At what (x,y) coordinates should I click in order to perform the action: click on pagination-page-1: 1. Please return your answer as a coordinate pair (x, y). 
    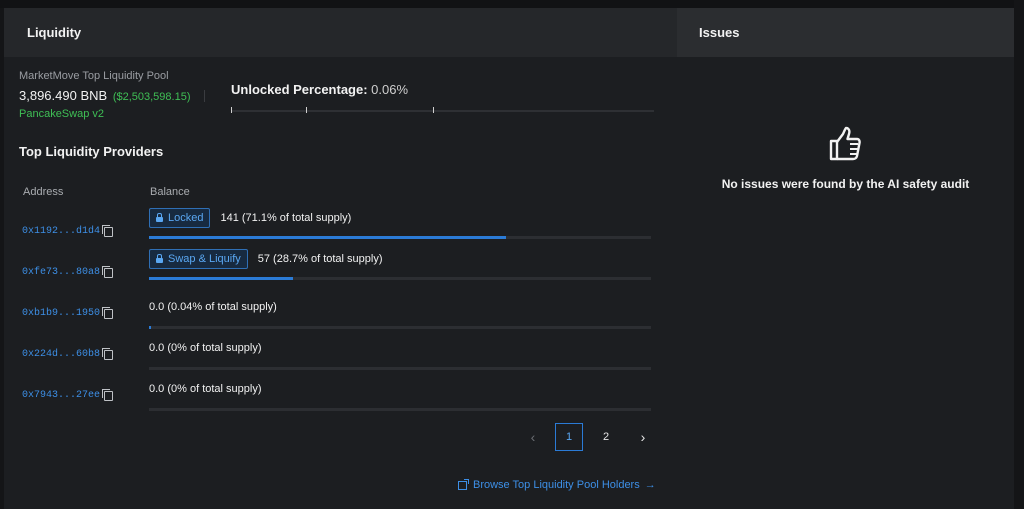
    Looking at the image, I should click on (569, 437).